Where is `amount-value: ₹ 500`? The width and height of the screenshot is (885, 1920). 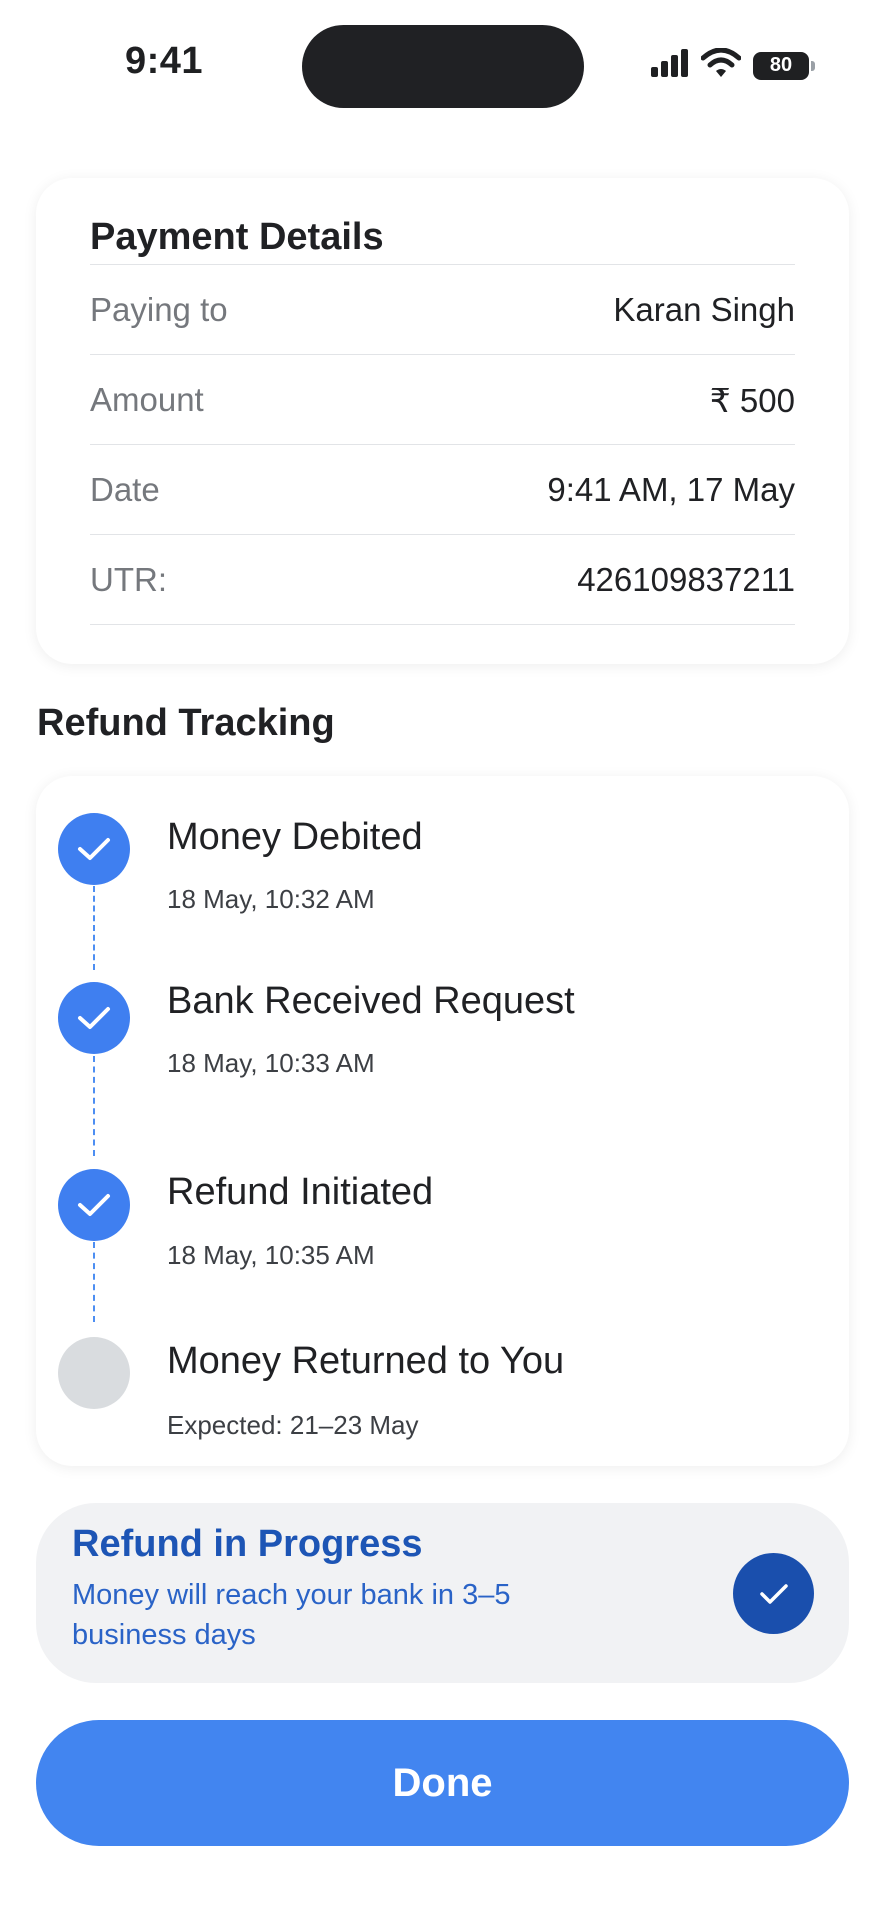 amount-value: ₹ 500 is located at coordinates (752, 400).